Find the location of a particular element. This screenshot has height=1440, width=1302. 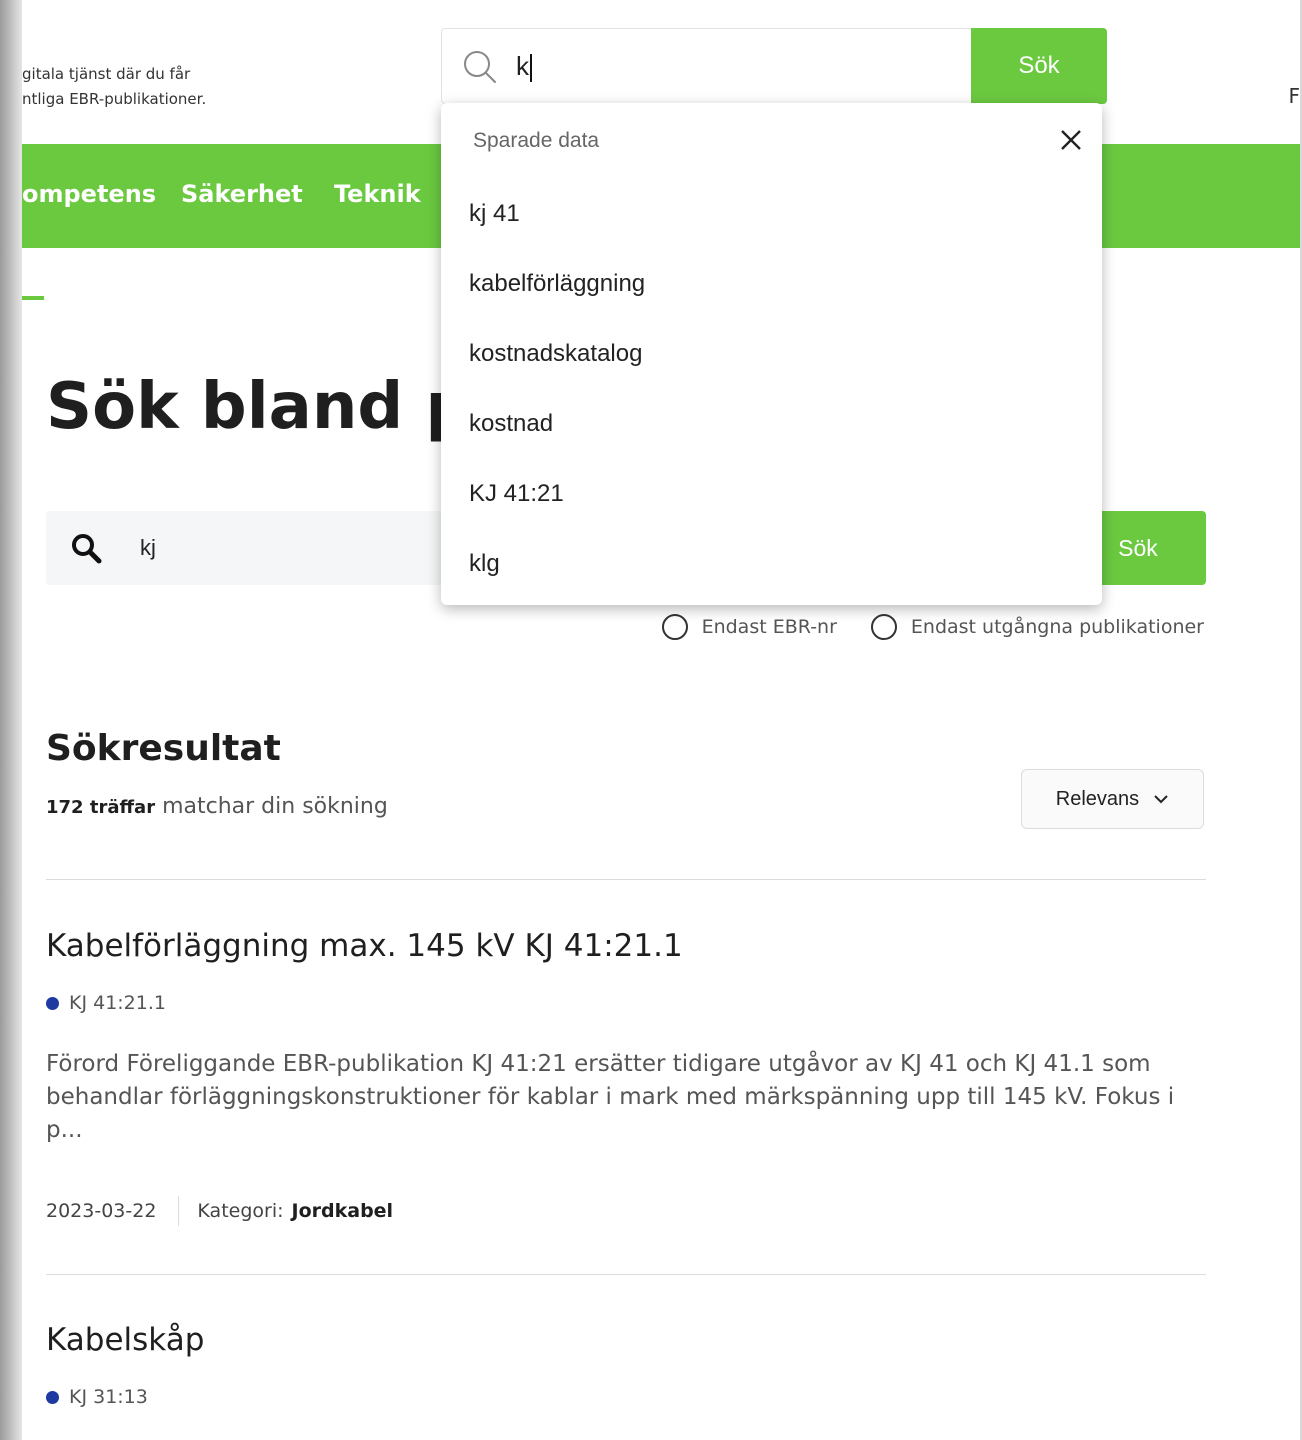

main-search-input: kj is located at coordinates (148, 548).